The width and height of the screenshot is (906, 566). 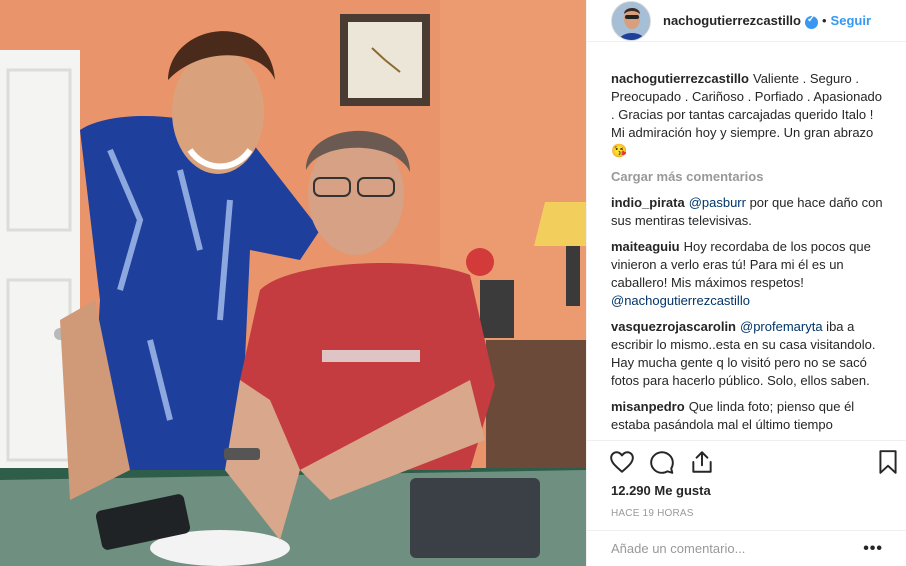 I want to click on comment-username: maiteaguiu, so click(x=645, y=246).